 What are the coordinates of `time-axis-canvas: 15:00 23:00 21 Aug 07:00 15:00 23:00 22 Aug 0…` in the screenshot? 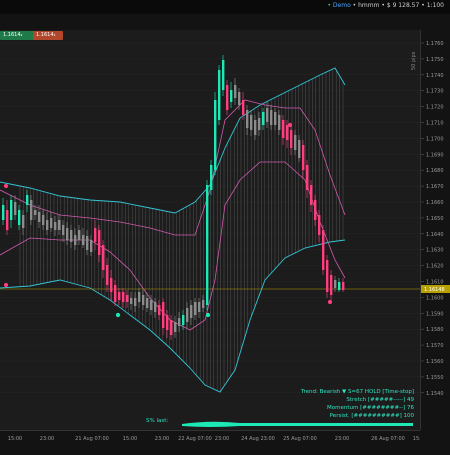 It's located at (217, 439).